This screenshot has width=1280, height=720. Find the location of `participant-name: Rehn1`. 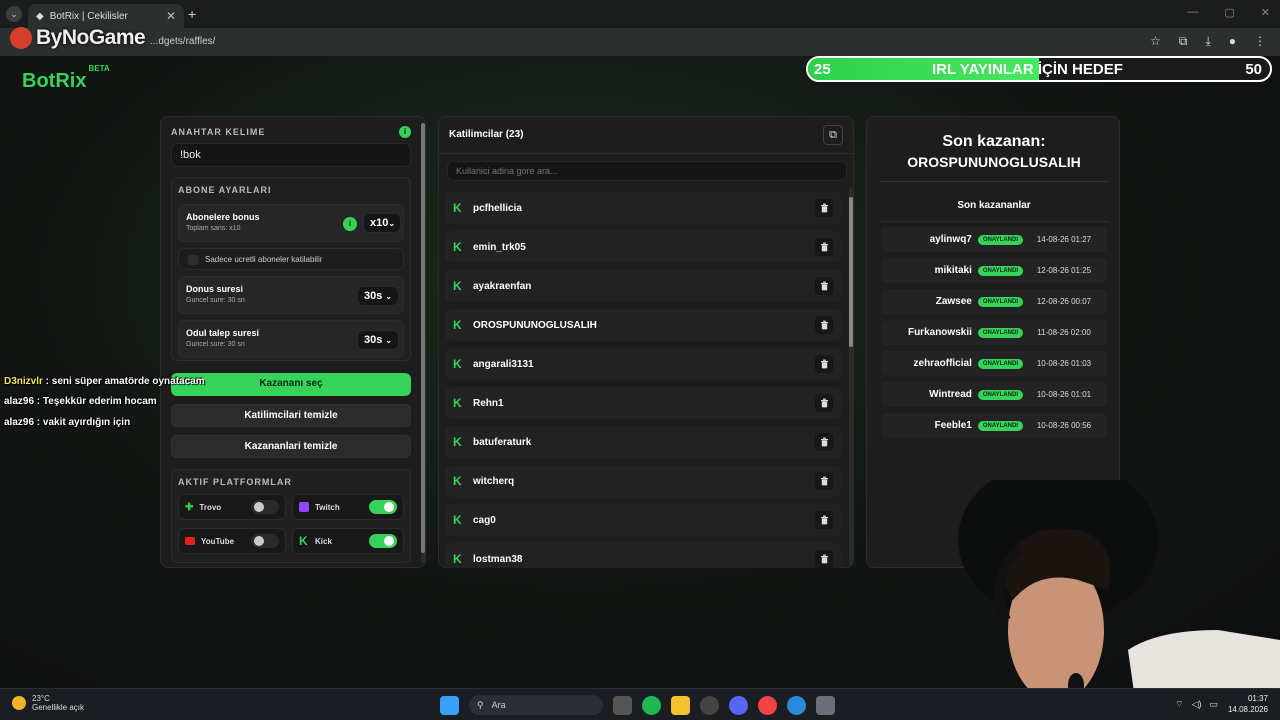

participant-name: Rehn1 is located at coordinates (488, 403).